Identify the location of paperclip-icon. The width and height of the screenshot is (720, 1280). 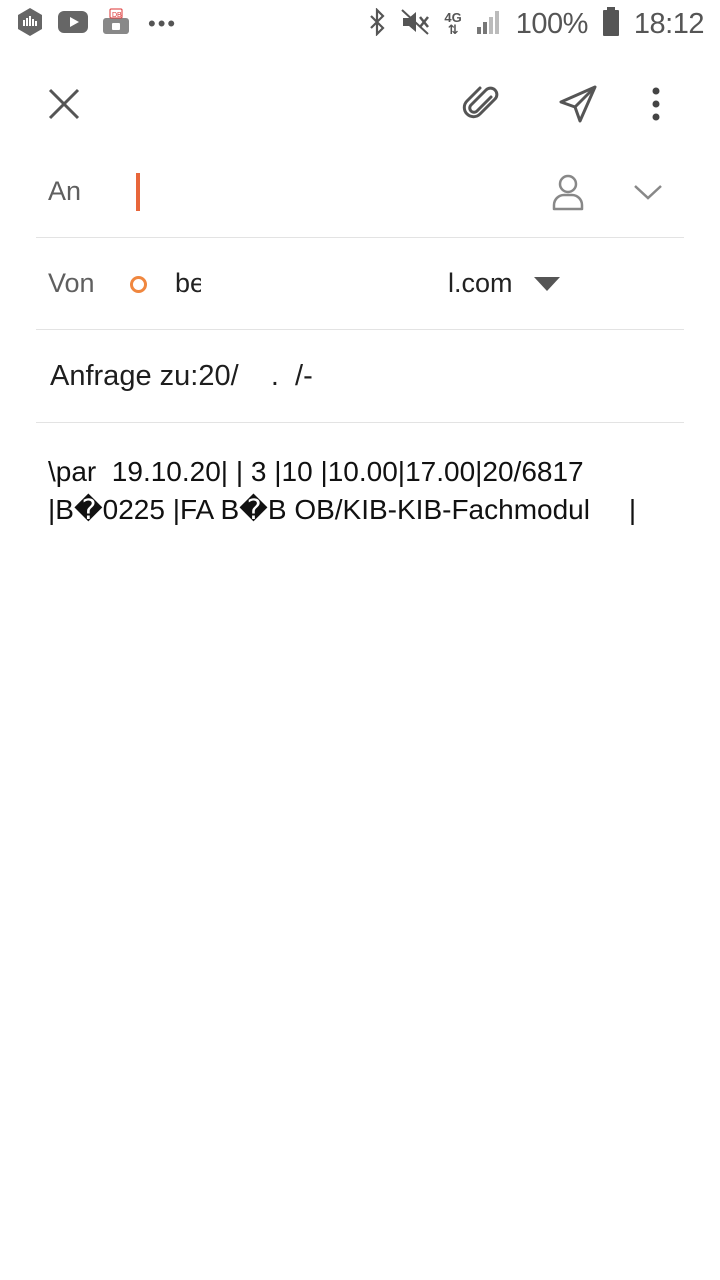
(480, 102).